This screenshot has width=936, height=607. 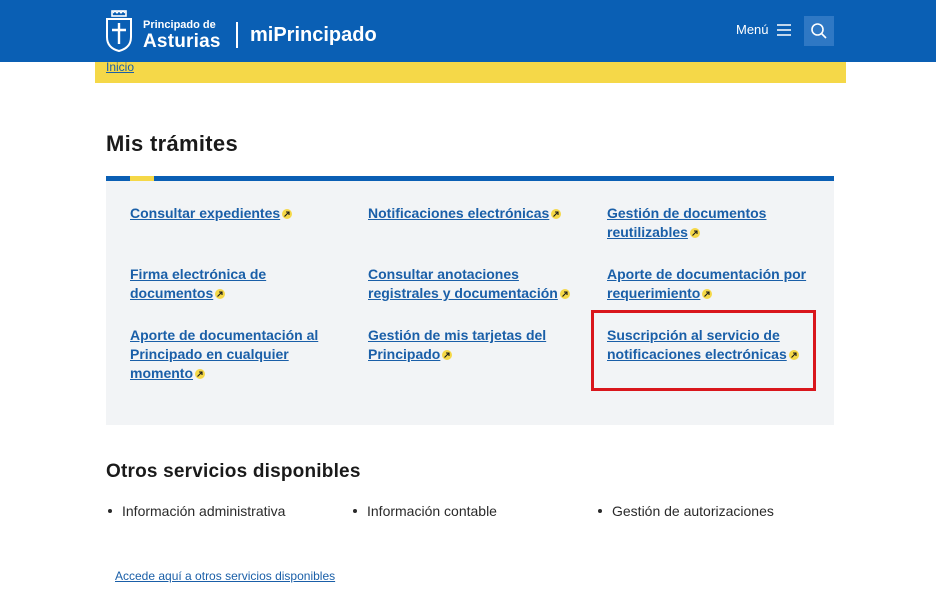 I want to click on tile-consultar-expedientes: Consultar expedientes, so click(x=232, y=213).